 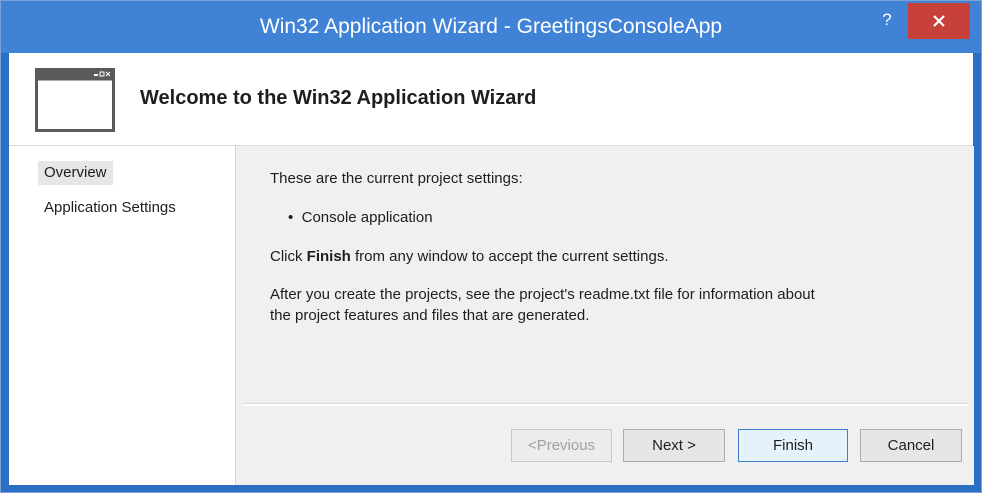 What do you see at coordinates (110, 208) in the screenshot?
I see `nav-item-application-settings: Application Settings` at bounding box center [110, 208].